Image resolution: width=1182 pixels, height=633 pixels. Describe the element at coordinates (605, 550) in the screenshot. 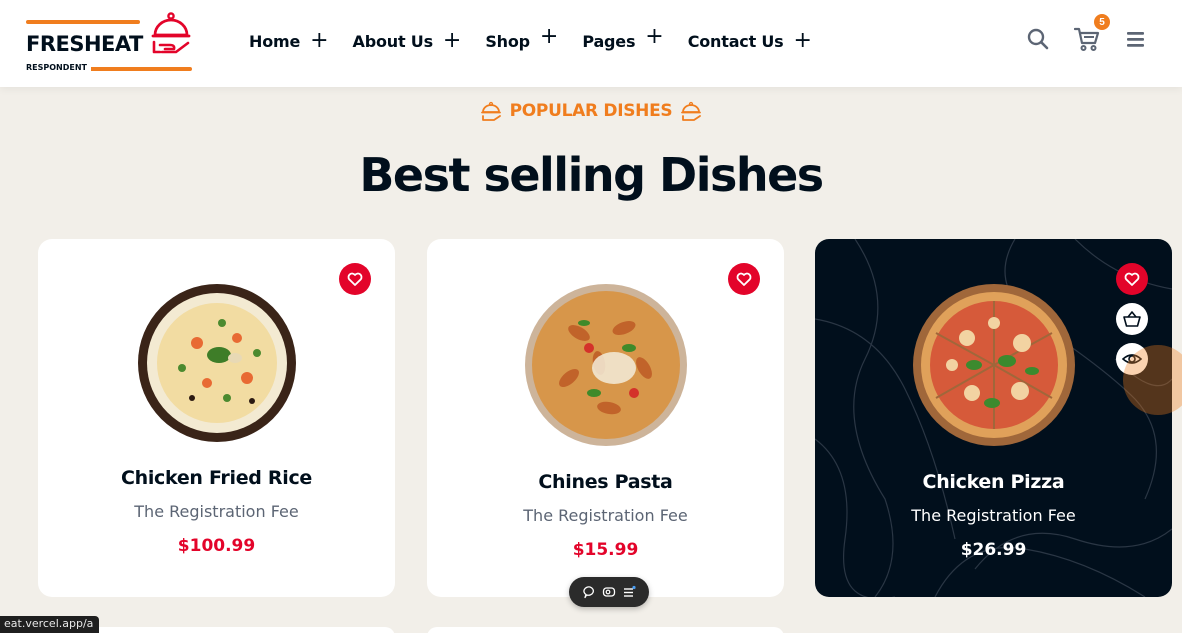

I see `dish-price: $15.99` at that location.